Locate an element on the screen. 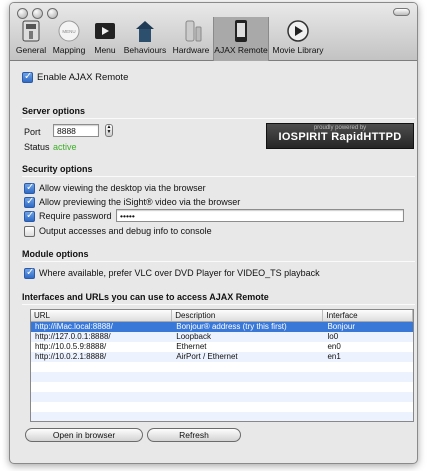  minimize-window-button is located at coordinates (37, 13).